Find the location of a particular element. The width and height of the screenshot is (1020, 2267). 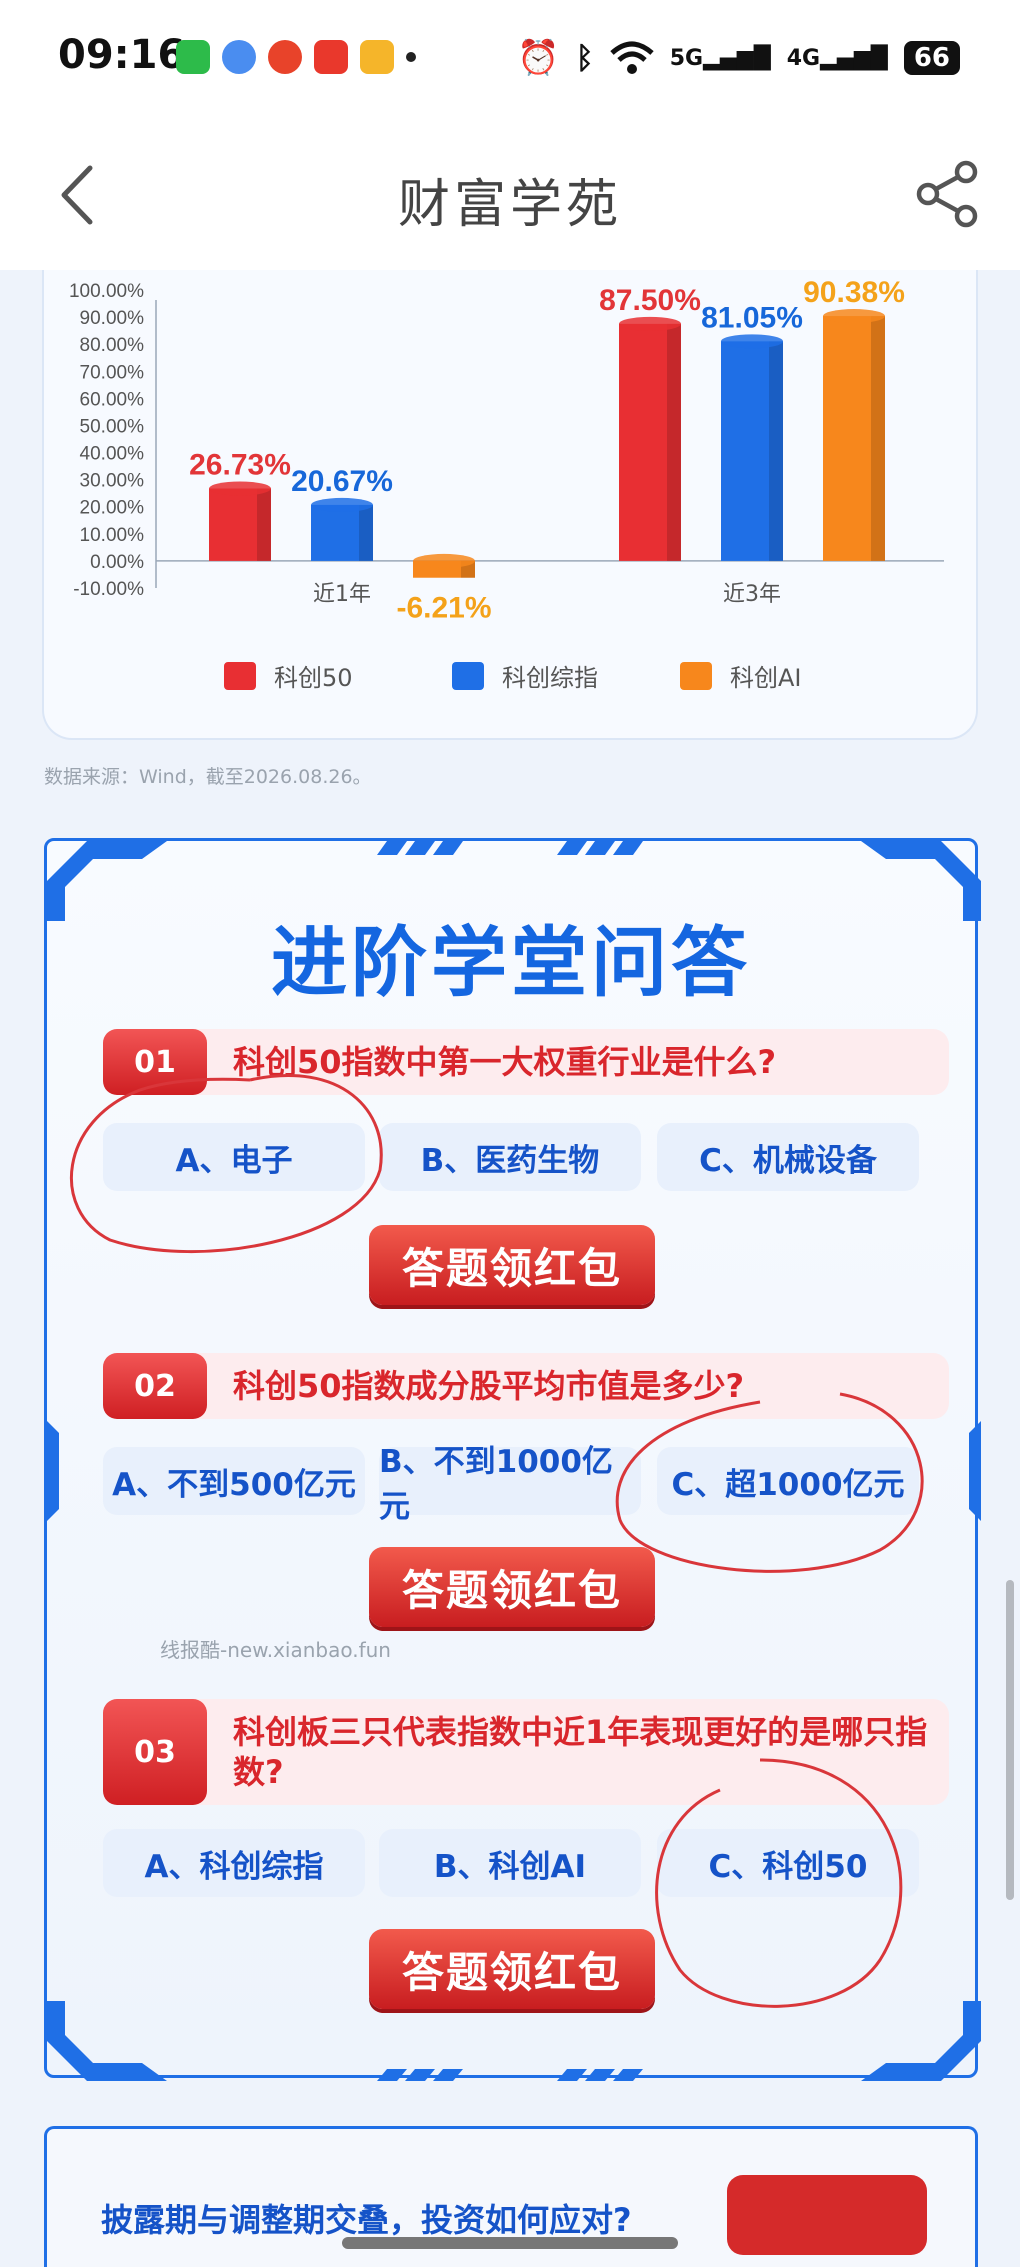

watermark: 线报酷-new.xianbao.fun is located at coordinates (275, 1650).